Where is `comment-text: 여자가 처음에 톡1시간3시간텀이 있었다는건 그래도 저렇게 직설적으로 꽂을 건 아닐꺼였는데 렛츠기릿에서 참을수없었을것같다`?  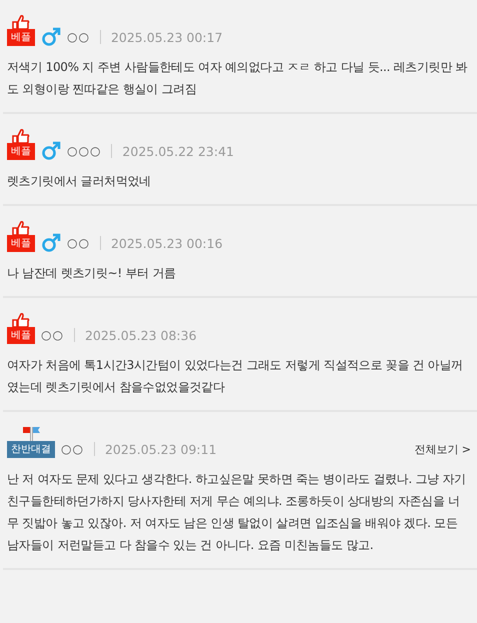 comment-text: 여자가 처음에 톡1시간3시간텀이 있었다는건 그래도 저렇게 직설적으로 꽂을 건 아닐꺼였는데 렛츠기릿에서 참을수없었을것같다 is located at coordinates (235, 376).